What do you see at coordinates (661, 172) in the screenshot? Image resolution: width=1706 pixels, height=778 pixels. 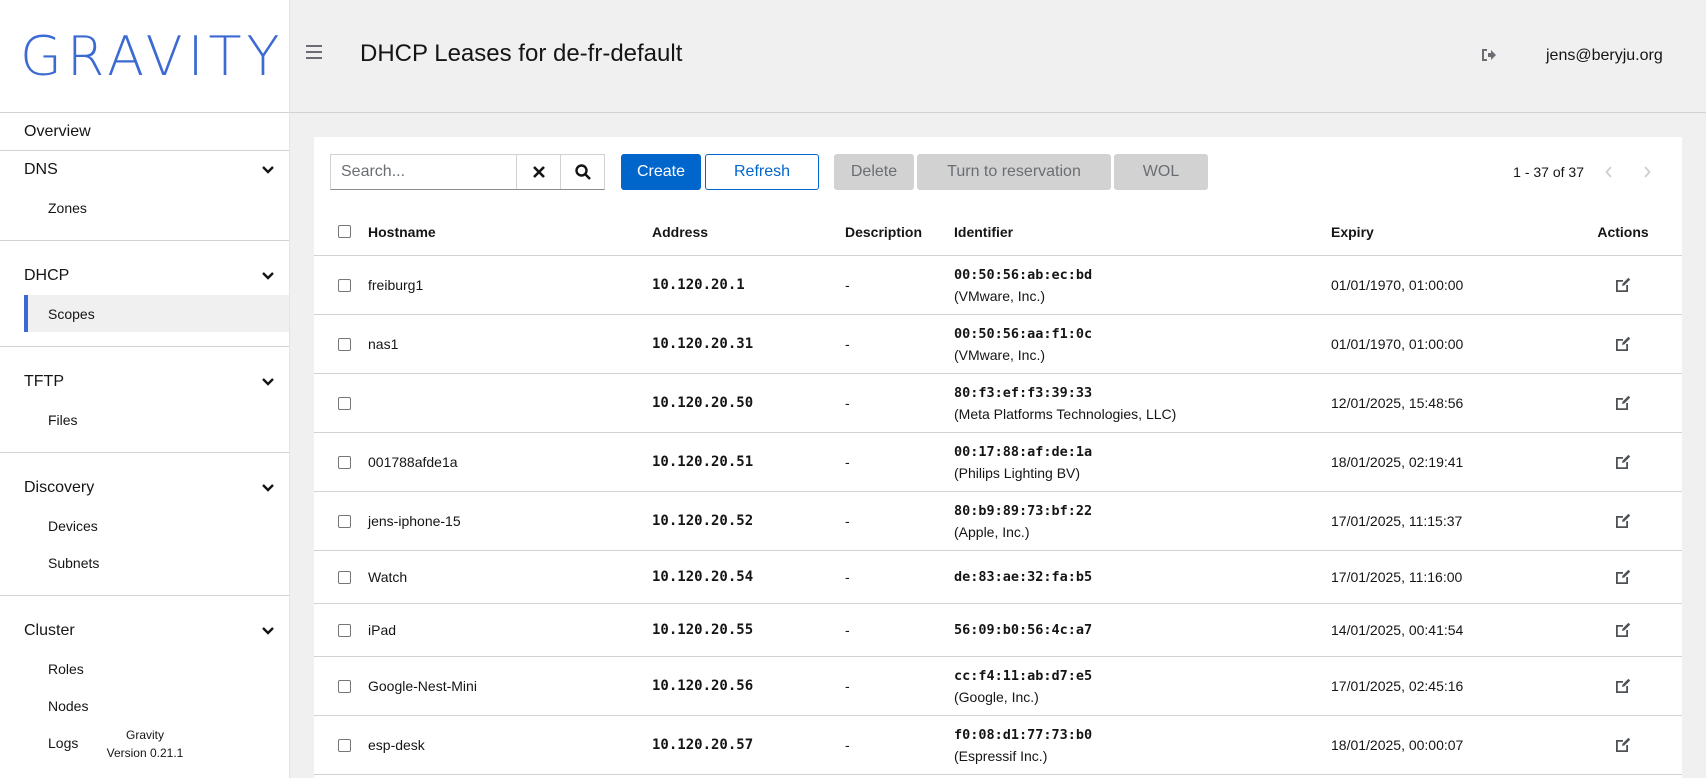 I see `create-button: Create` at bounding box center [661, 172].